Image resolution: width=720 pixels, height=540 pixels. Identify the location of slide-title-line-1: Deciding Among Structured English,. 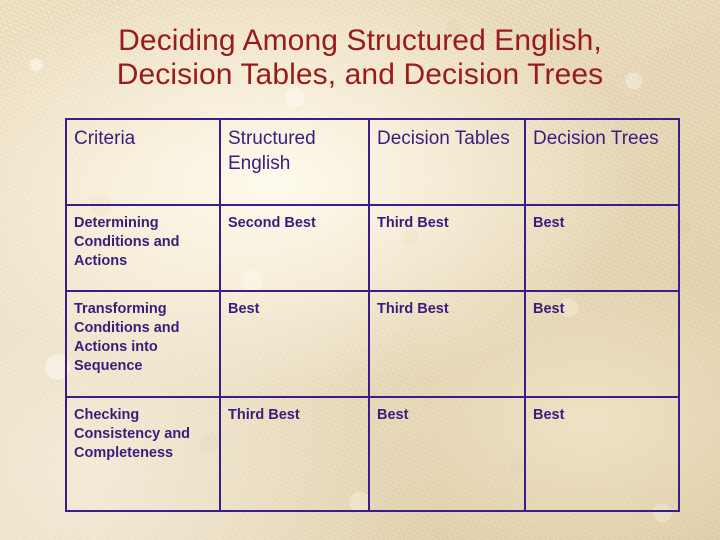
(360, 40).